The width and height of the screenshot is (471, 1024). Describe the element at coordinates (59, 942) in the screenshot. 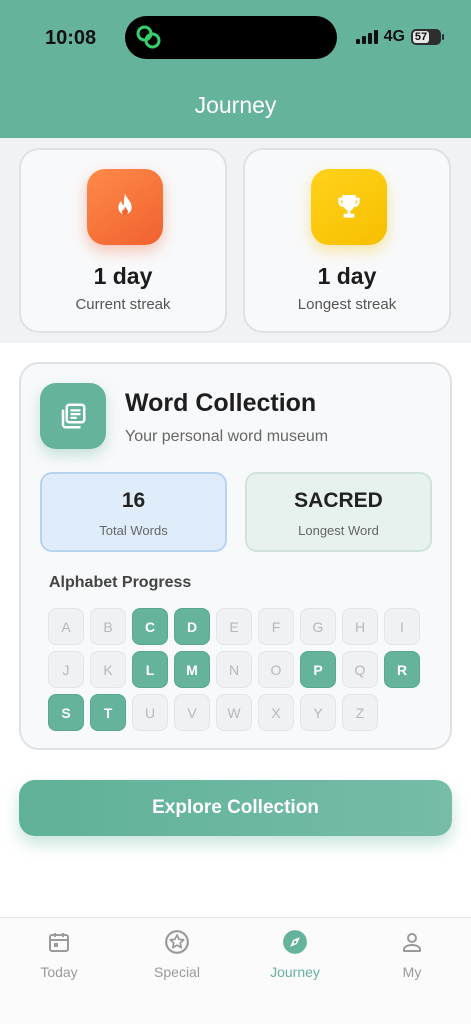

I see `calendar-icon` at that location.